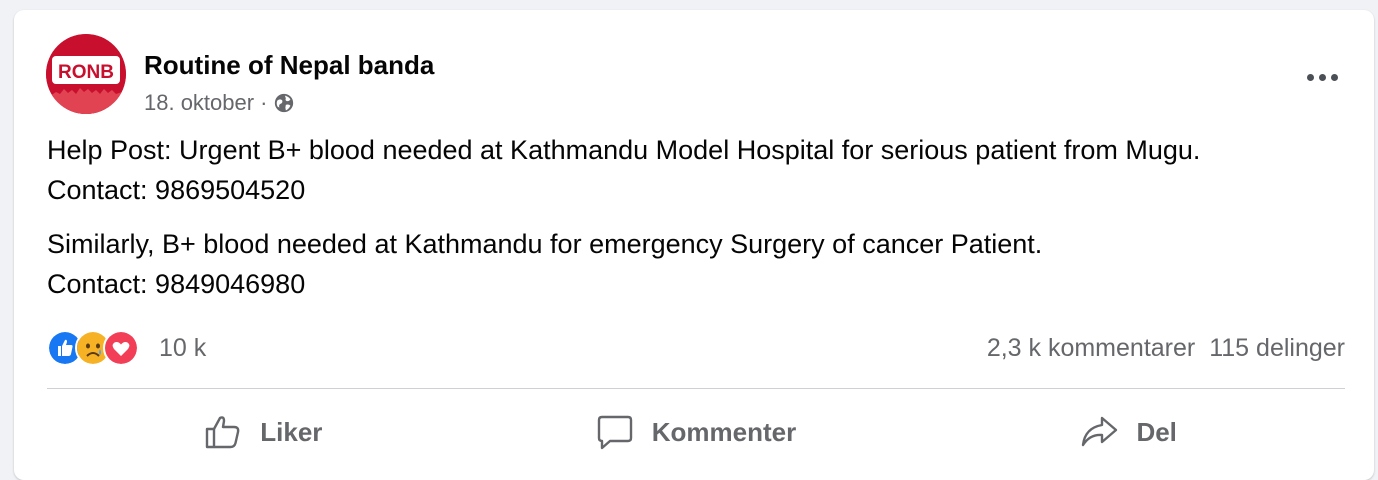 The image size is (1378, 480). Describe the element at coordinates (223, 432) in the screenshot. I see `thumbs-up-icon` at that location.